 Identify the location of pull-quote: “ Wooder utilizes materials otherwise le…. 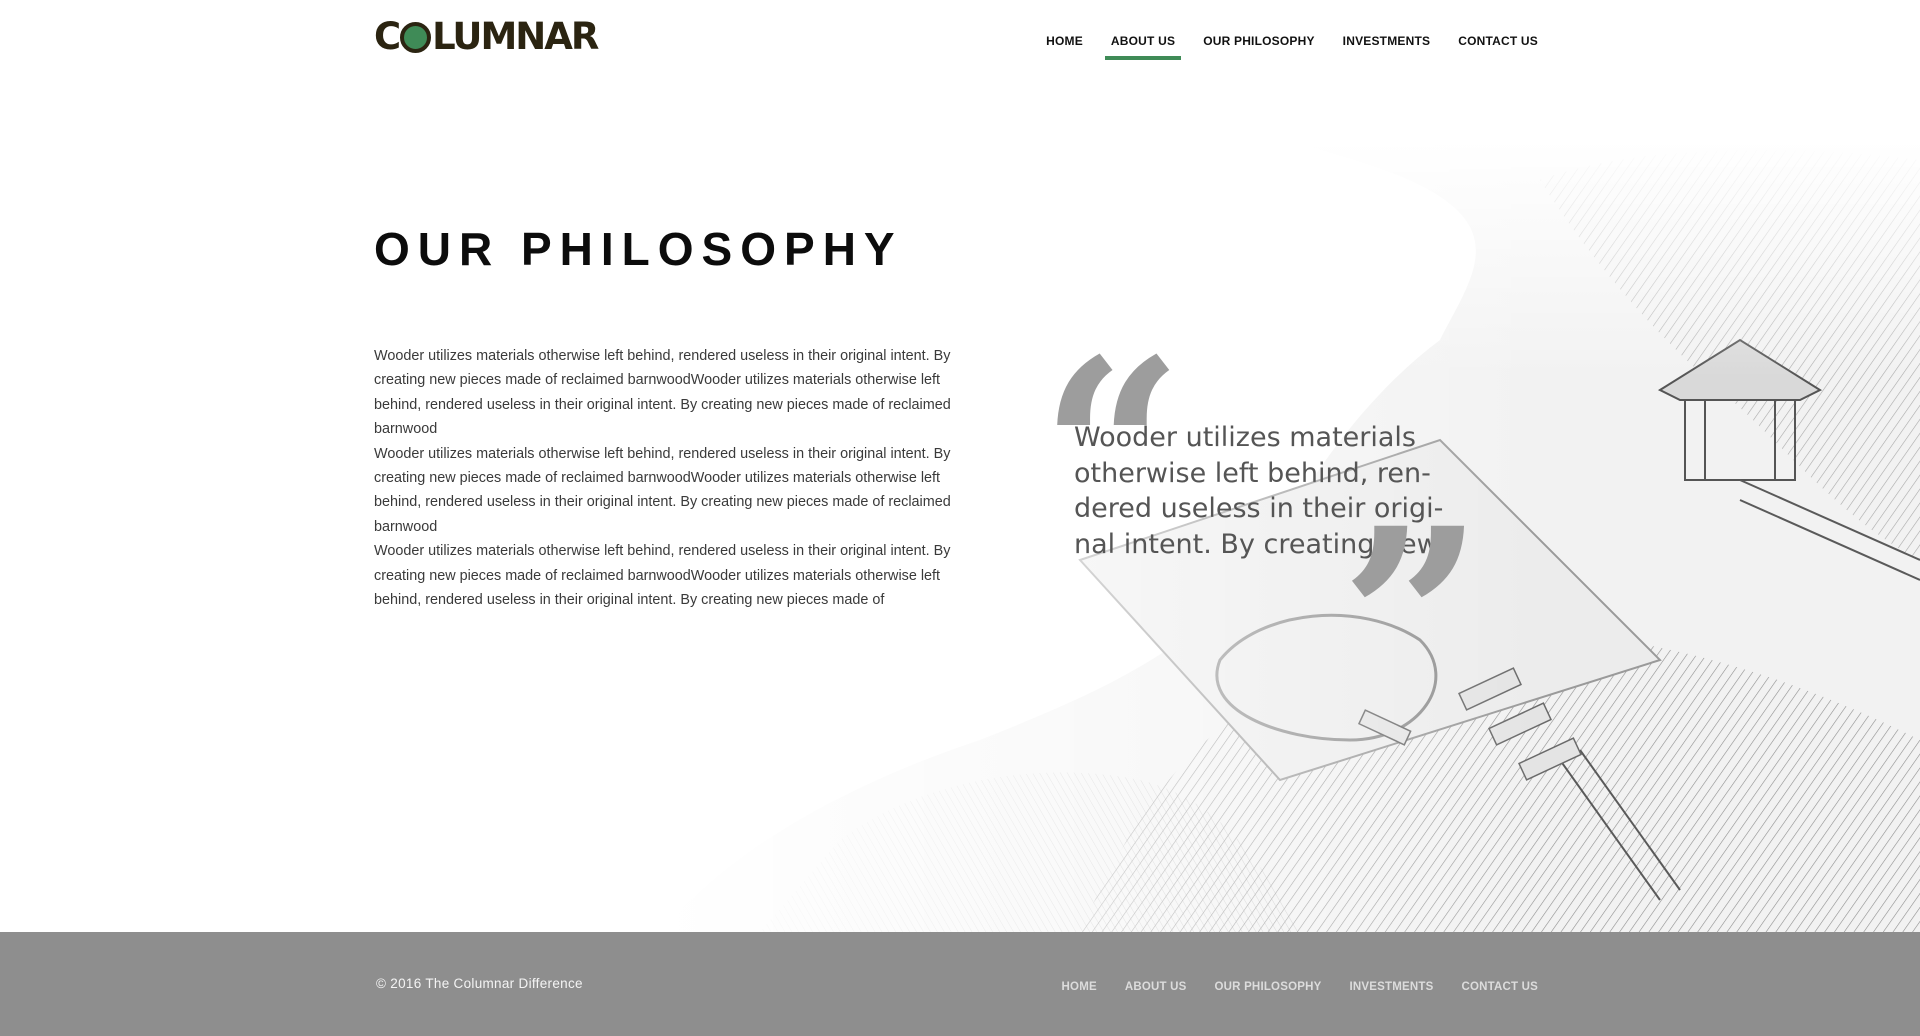
(1262, 535).